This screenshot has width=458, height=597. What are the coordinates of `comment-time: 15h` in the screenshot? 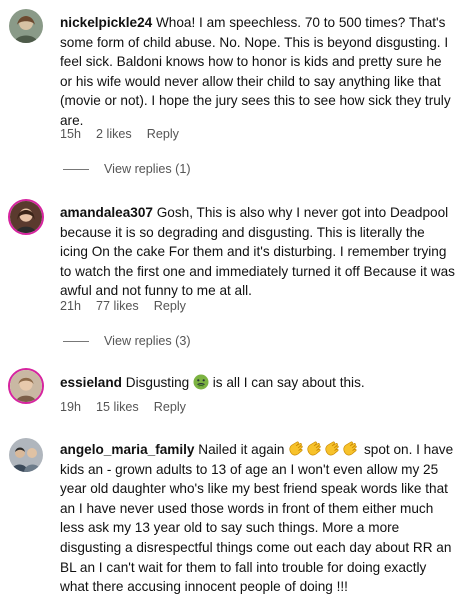 It's located at (71, 134).